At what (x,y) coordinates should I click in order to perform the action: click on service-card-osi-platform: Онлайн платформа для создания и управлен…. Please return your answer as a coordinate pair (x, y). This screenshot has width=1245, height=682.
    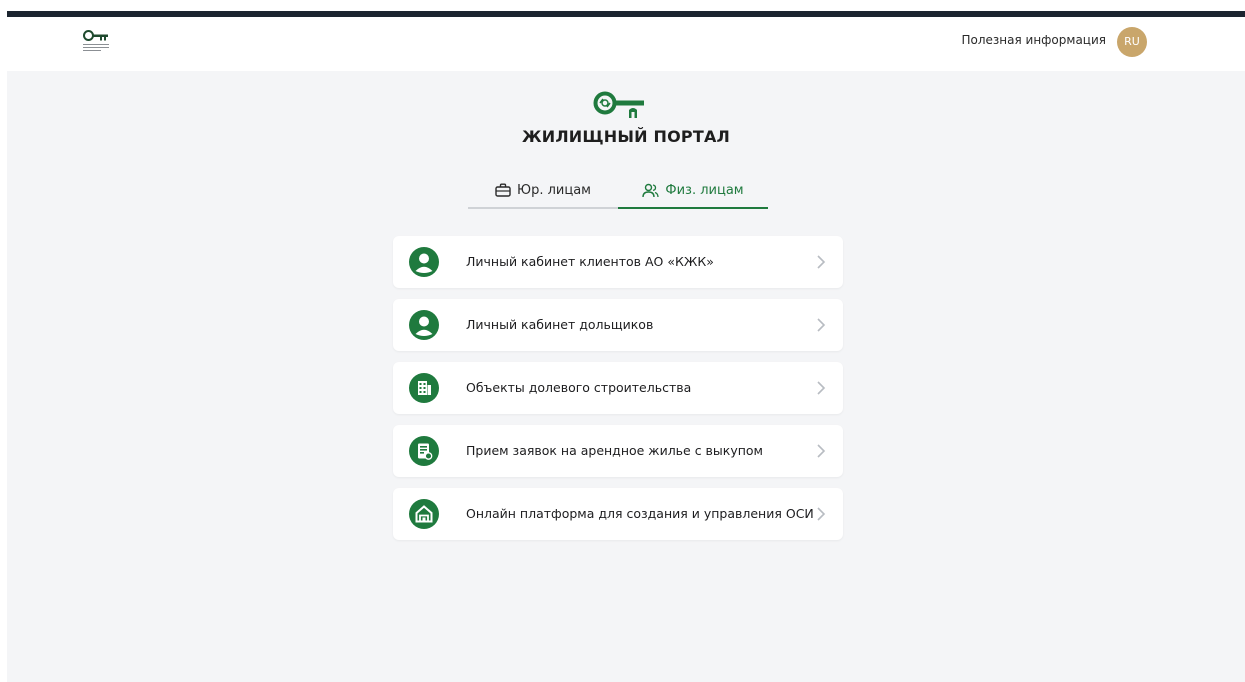
    Looking at the image, I should click on (618, 514).